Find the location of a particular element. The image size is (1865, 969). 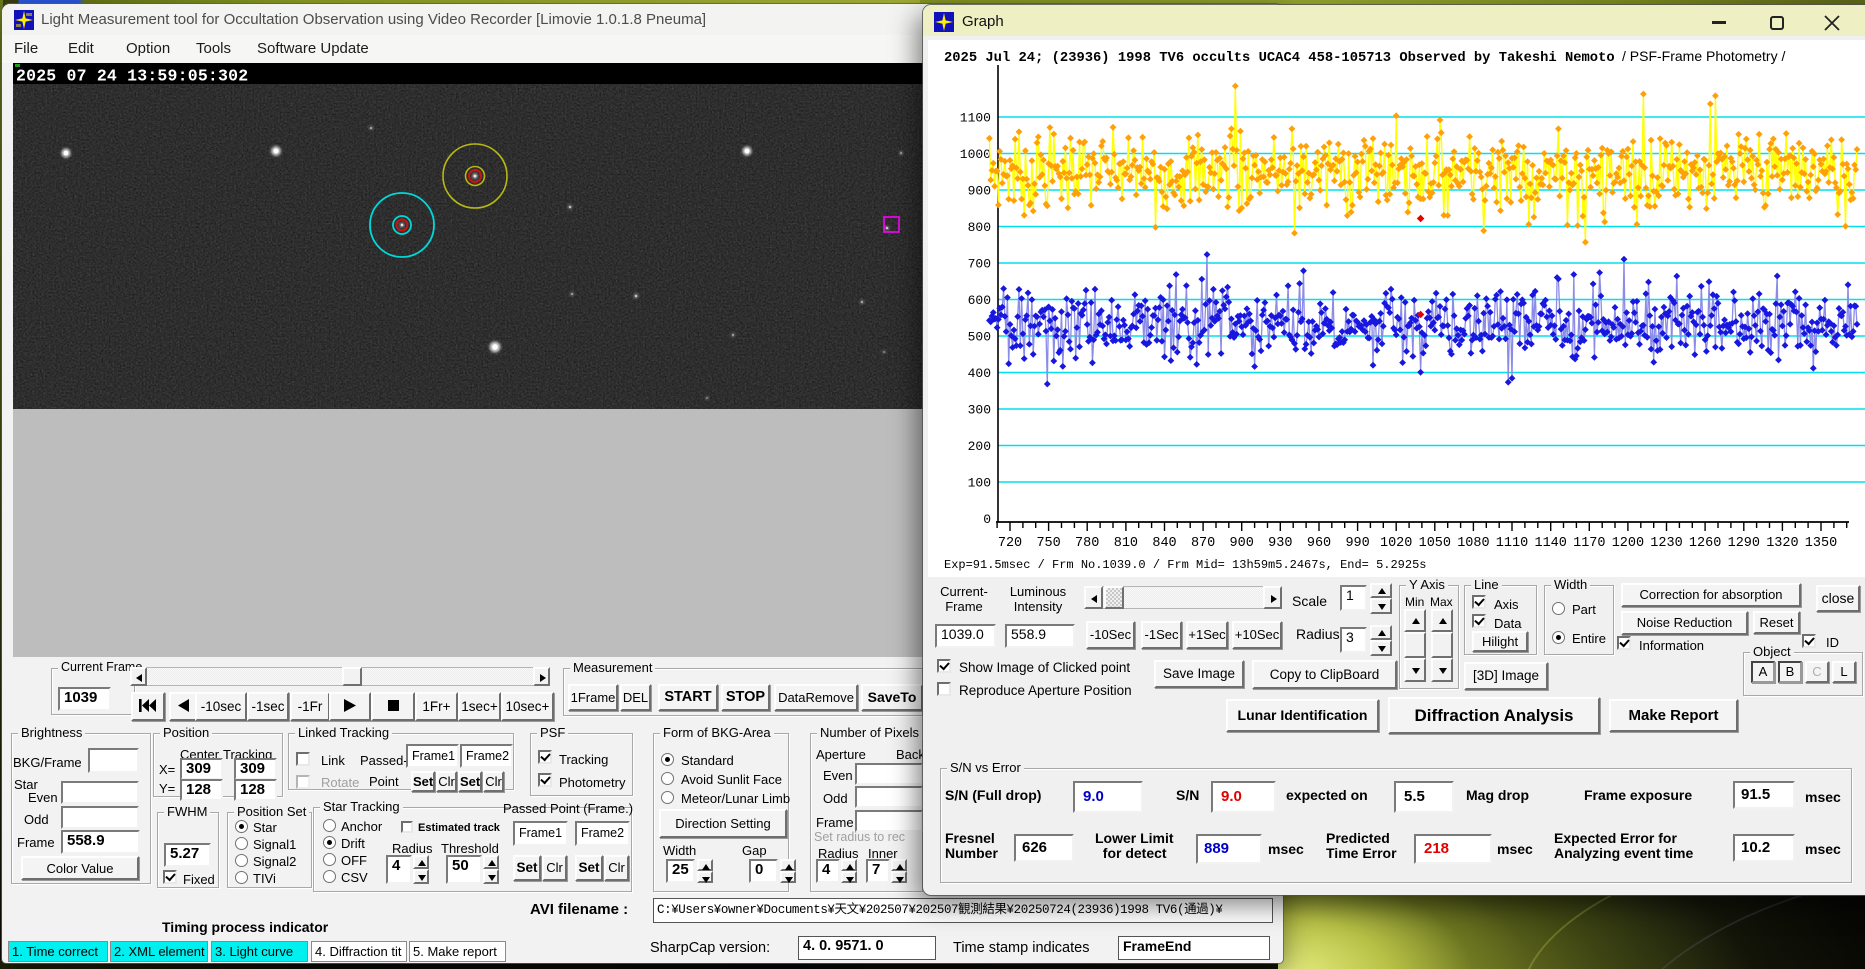

svg-text: 1110 is located at coordinates (1512, 543).